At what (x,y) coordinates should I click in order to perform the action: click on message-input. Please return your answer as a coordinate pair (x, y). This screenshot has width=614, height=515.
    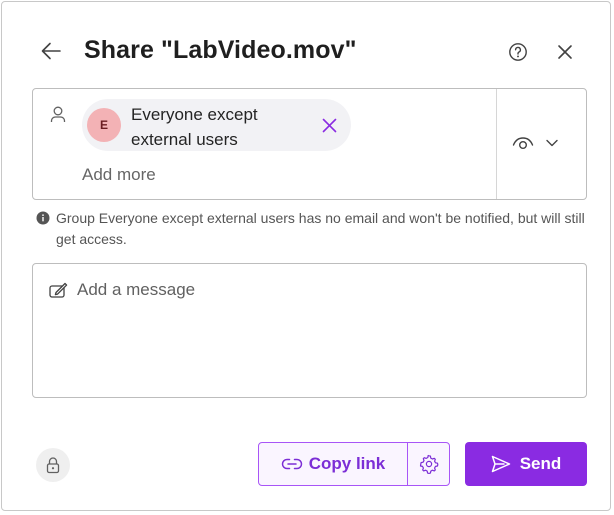
    Looking at the image, I should click on (322, 290).